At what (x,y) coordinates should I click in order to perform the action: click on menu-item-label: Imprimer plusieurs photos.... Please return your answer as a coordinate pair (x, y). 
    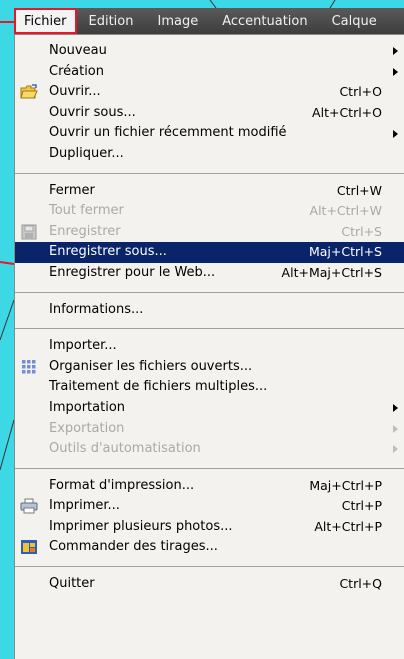
    Looking at the image, I should click on (141, 526).